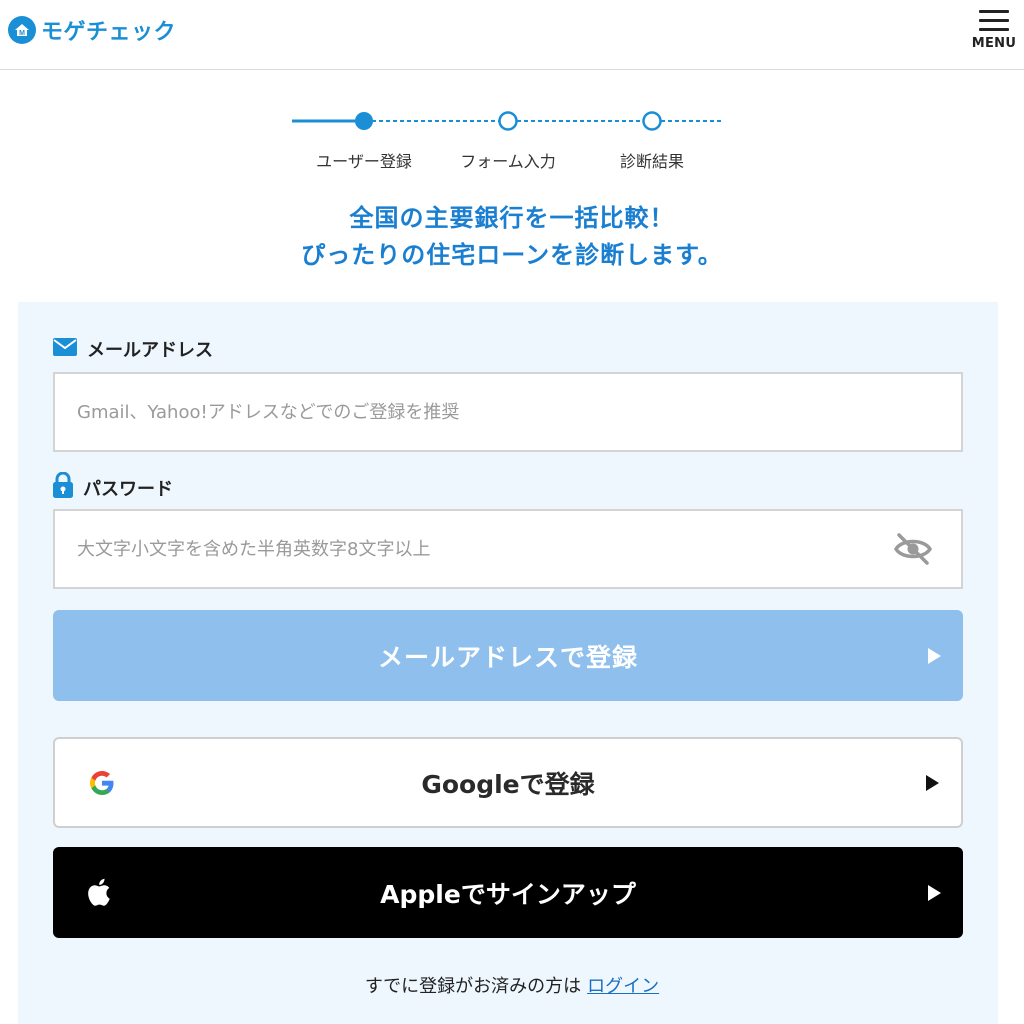  What do you see at coordinates (512, 237) in the screenshot?
I see `headline: 全国の主要銀行を一括比較！ ぴったりの住宅ローンを診断します。` at bounding box center [512, 237].